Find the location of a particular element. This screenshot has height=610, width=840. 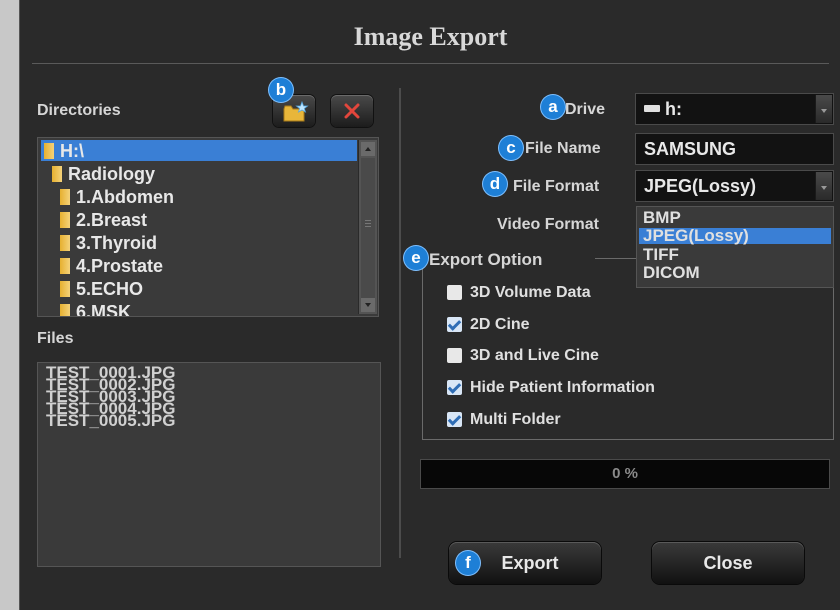

delete-icon is located at coordinates (352, 111).